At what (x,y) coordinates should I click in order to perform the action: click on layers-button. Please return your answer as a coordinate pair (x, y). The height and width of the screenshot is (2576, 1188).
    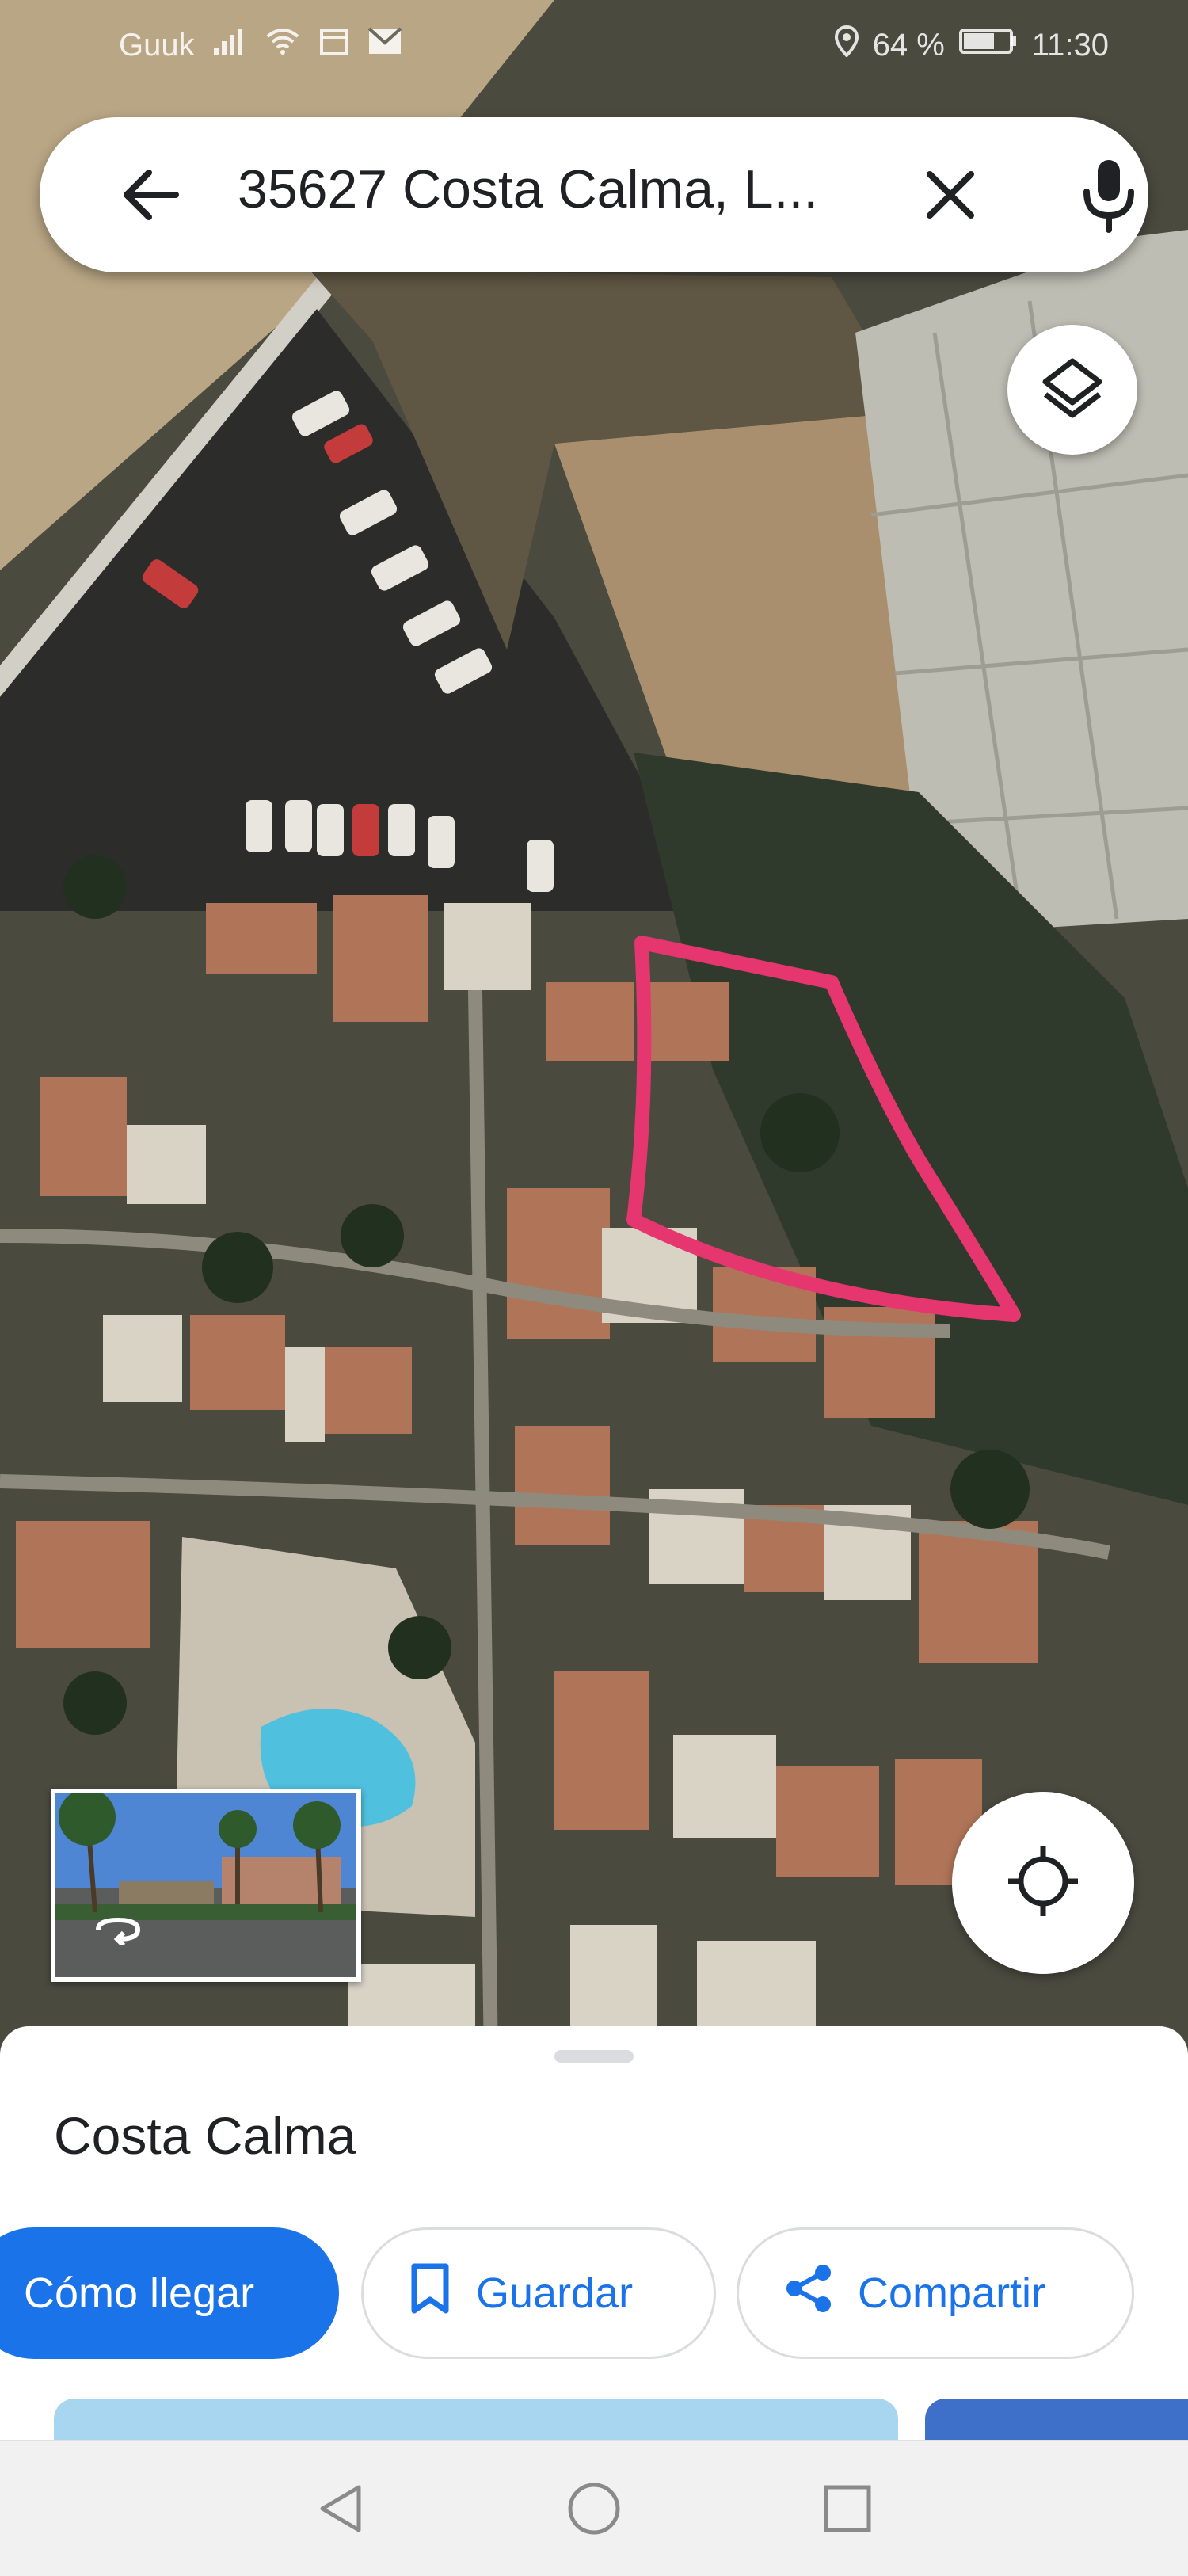
    Looking at the image, I should click on (1072, 390).